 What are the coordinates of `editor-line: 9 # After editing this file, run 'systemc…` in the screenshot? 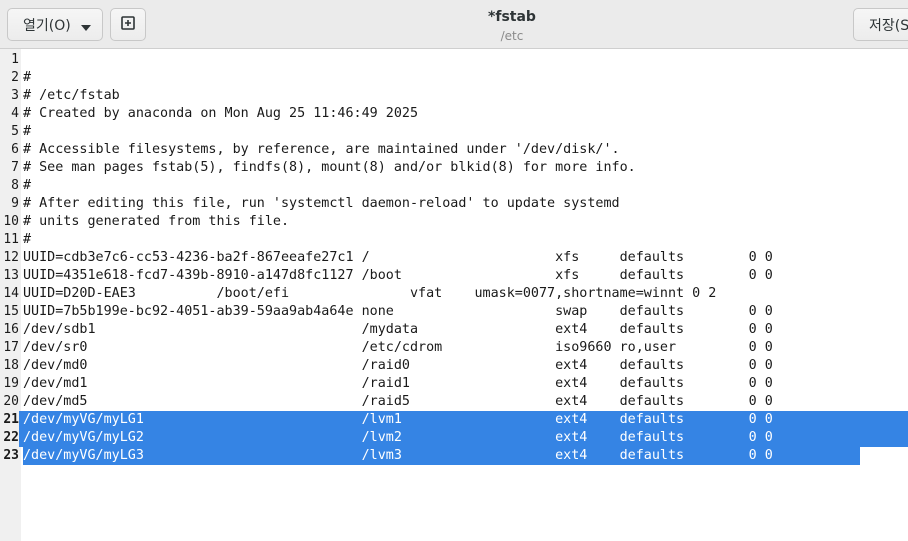 It's located at (454, 204).